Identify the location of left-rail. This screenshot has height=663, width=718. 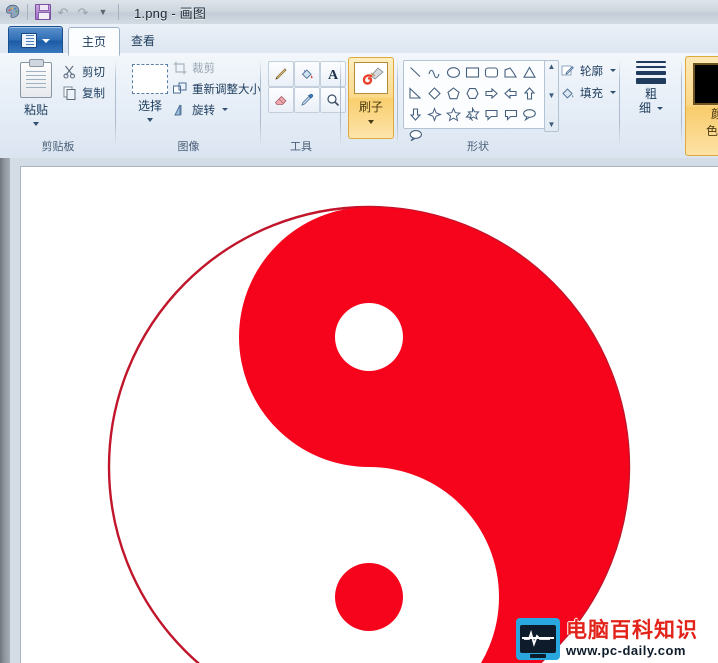
(5, 410).